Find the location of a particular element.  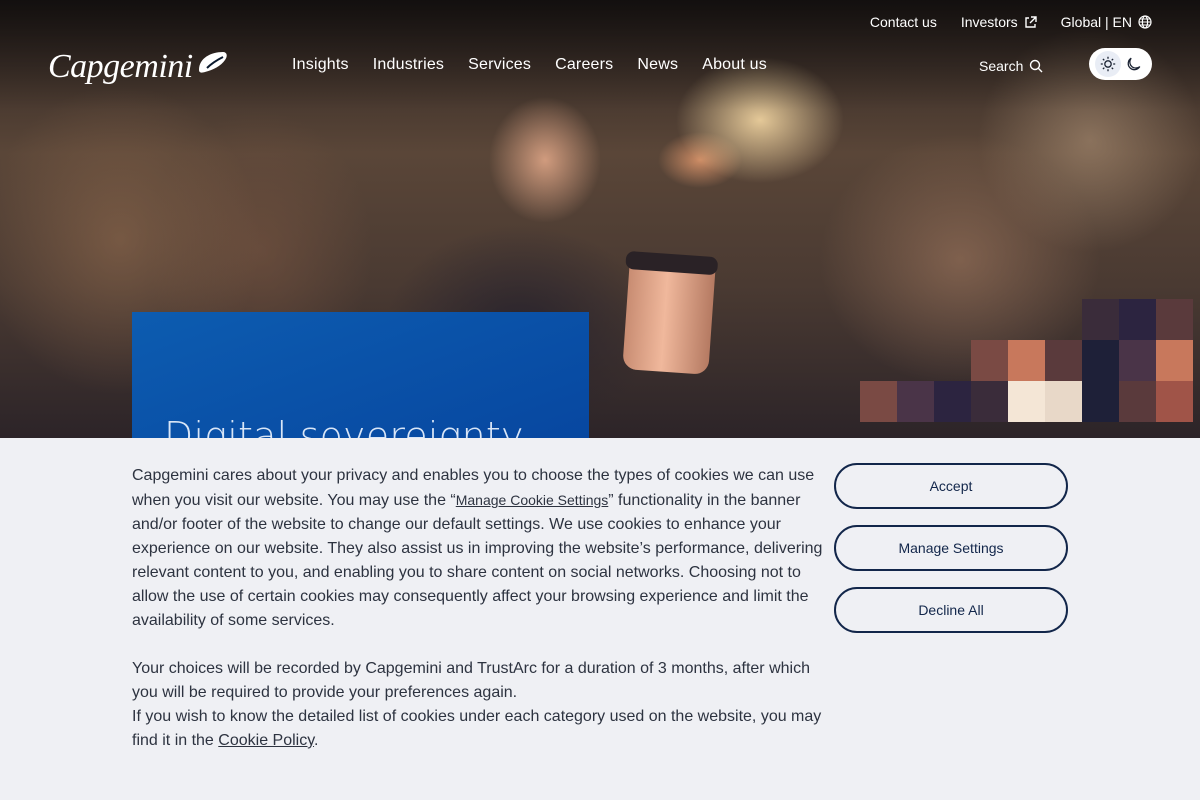

nav-insights: Insights is located at coordinates (320, 65).